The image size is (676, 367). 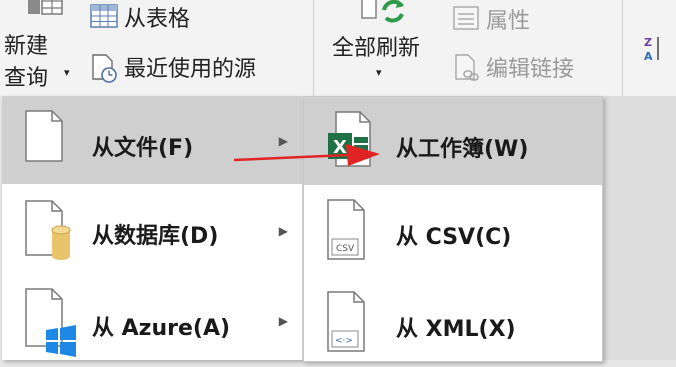 What do you see at coordinates (640, 228) in the screenshot?
I see `worksheet-area` at bounding box center [640, 228].